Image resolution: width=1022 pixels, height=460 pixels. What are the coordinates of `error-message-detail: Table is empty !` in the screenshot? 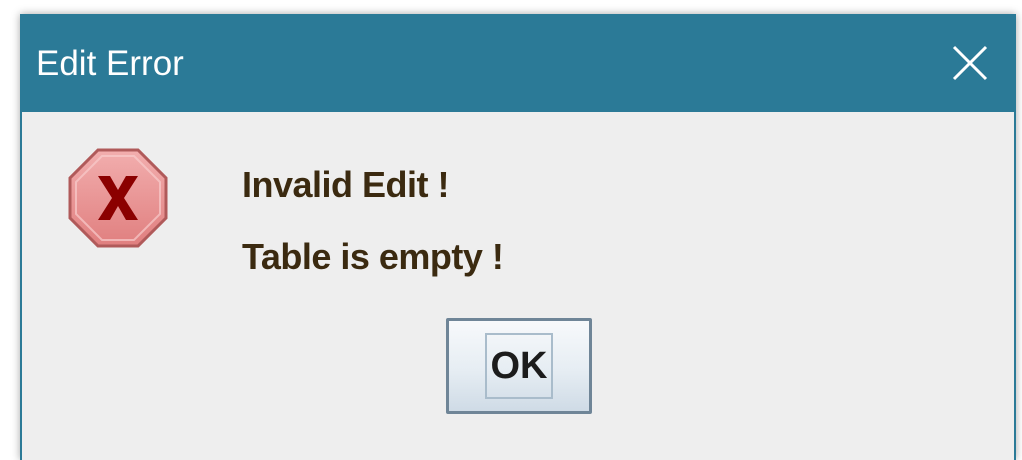 It's located at (373, 256).